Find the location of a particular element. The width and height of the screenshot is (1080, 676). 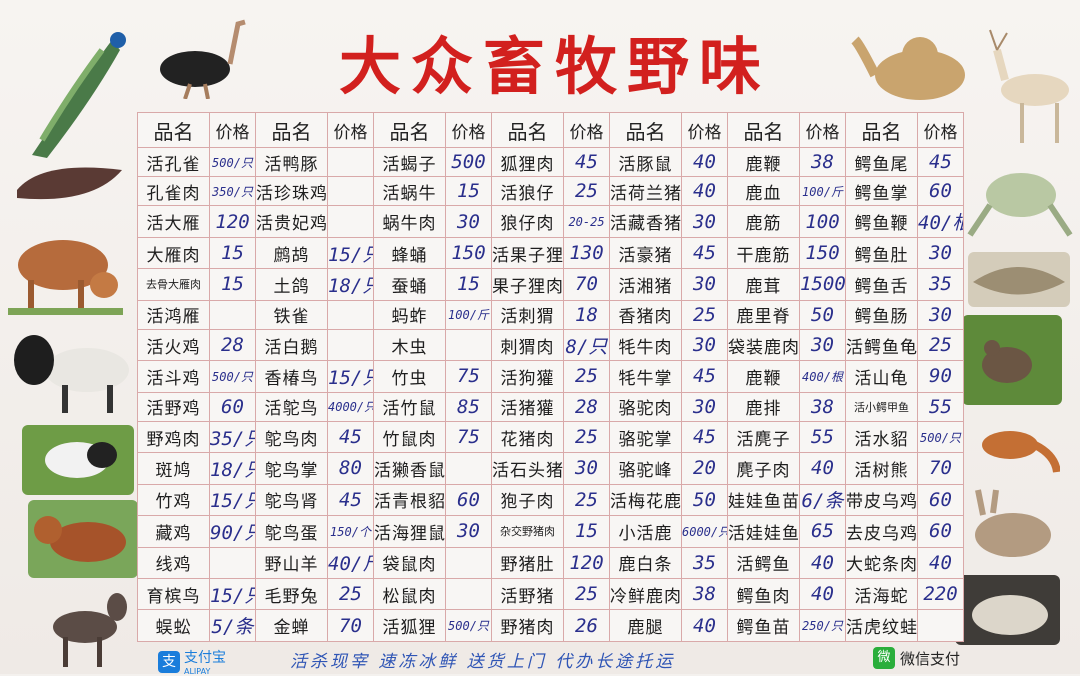

item-name-cell: 活蝎子 is located at coordinates (409, 162).